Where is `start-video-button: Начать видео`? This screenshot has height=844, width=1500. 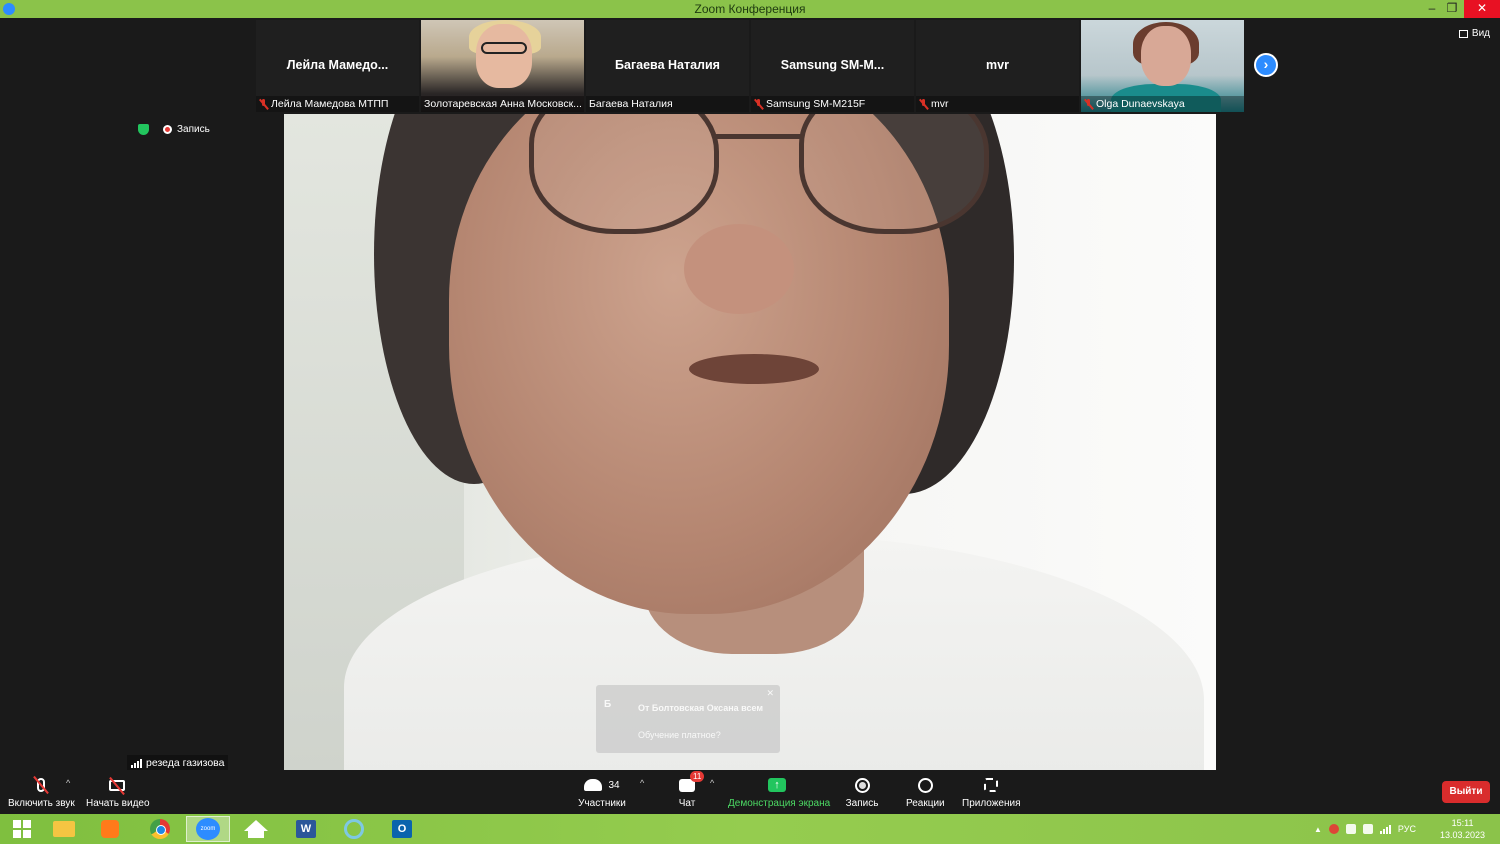
start-video-button: Начать видео is located at coordinates (118, 791).